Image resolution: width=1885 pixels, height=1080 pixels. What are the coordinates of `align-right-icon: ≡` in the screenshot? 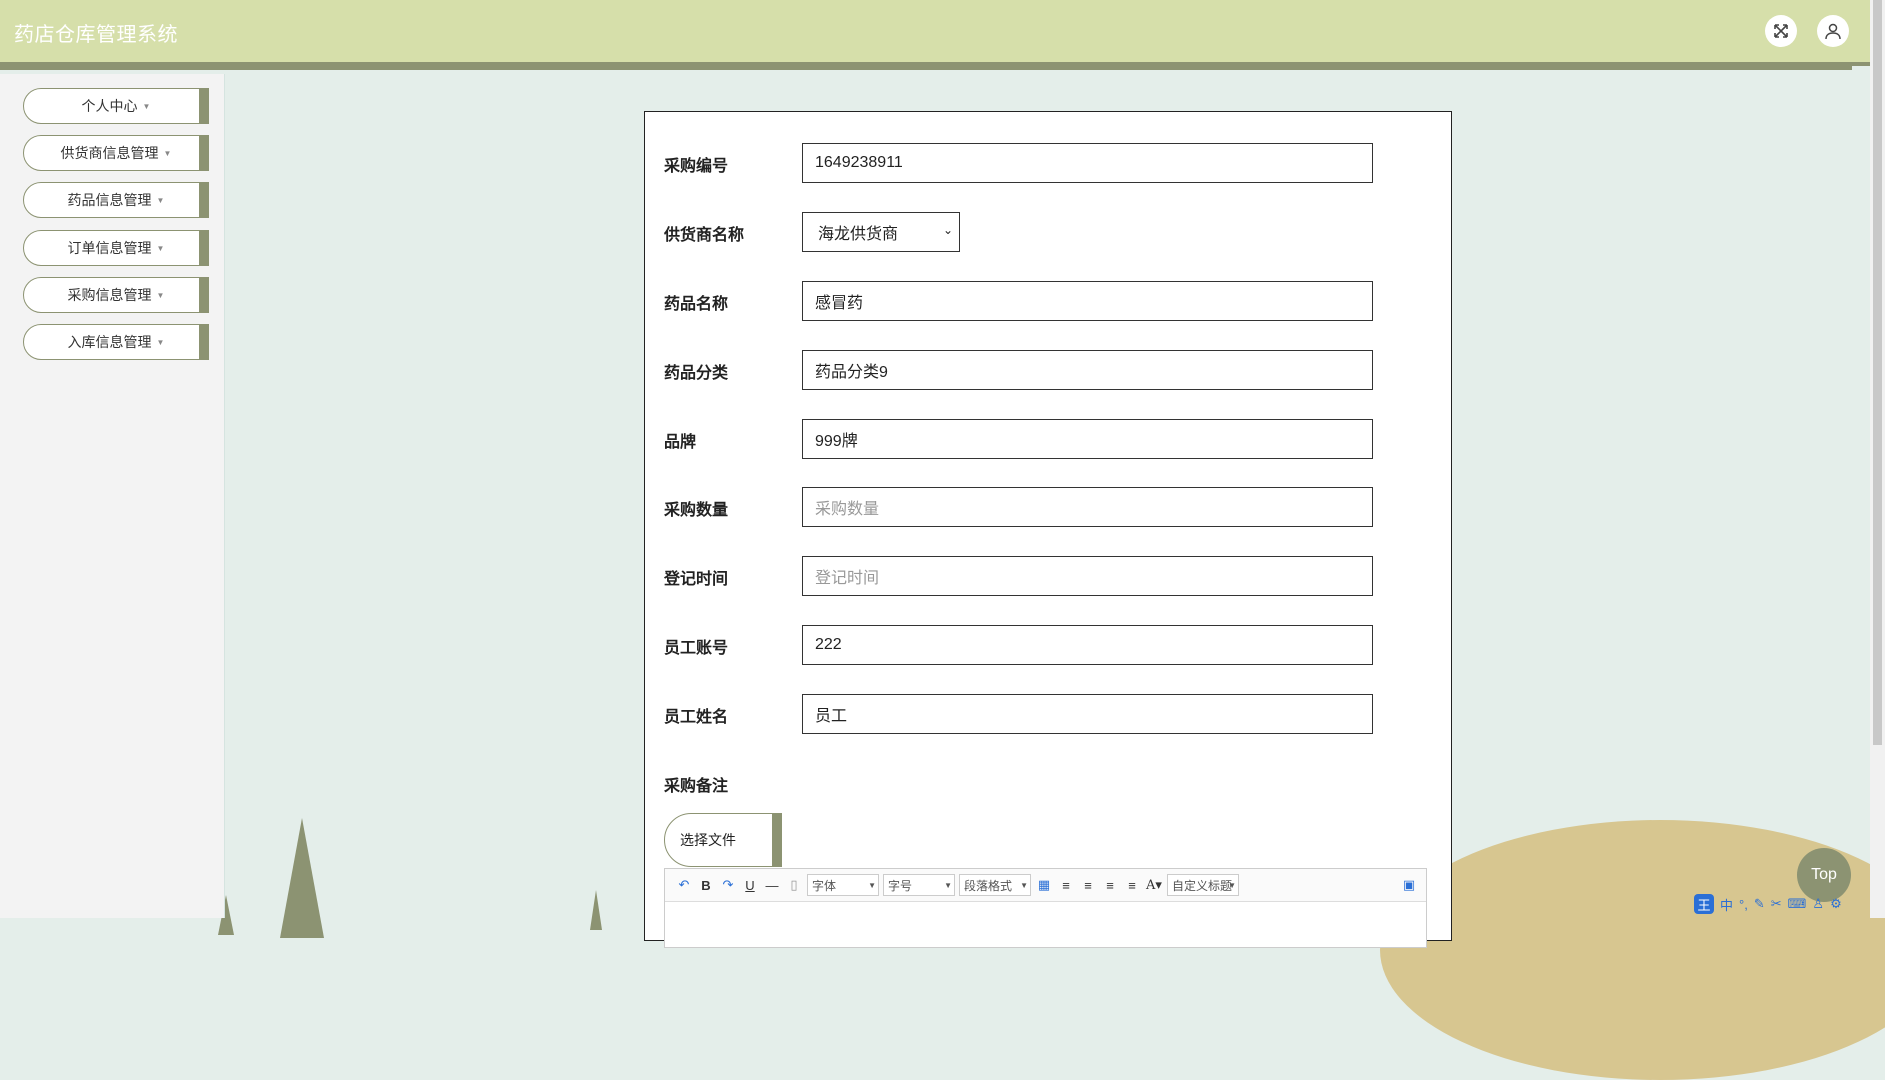 It's located at (1088, 885).